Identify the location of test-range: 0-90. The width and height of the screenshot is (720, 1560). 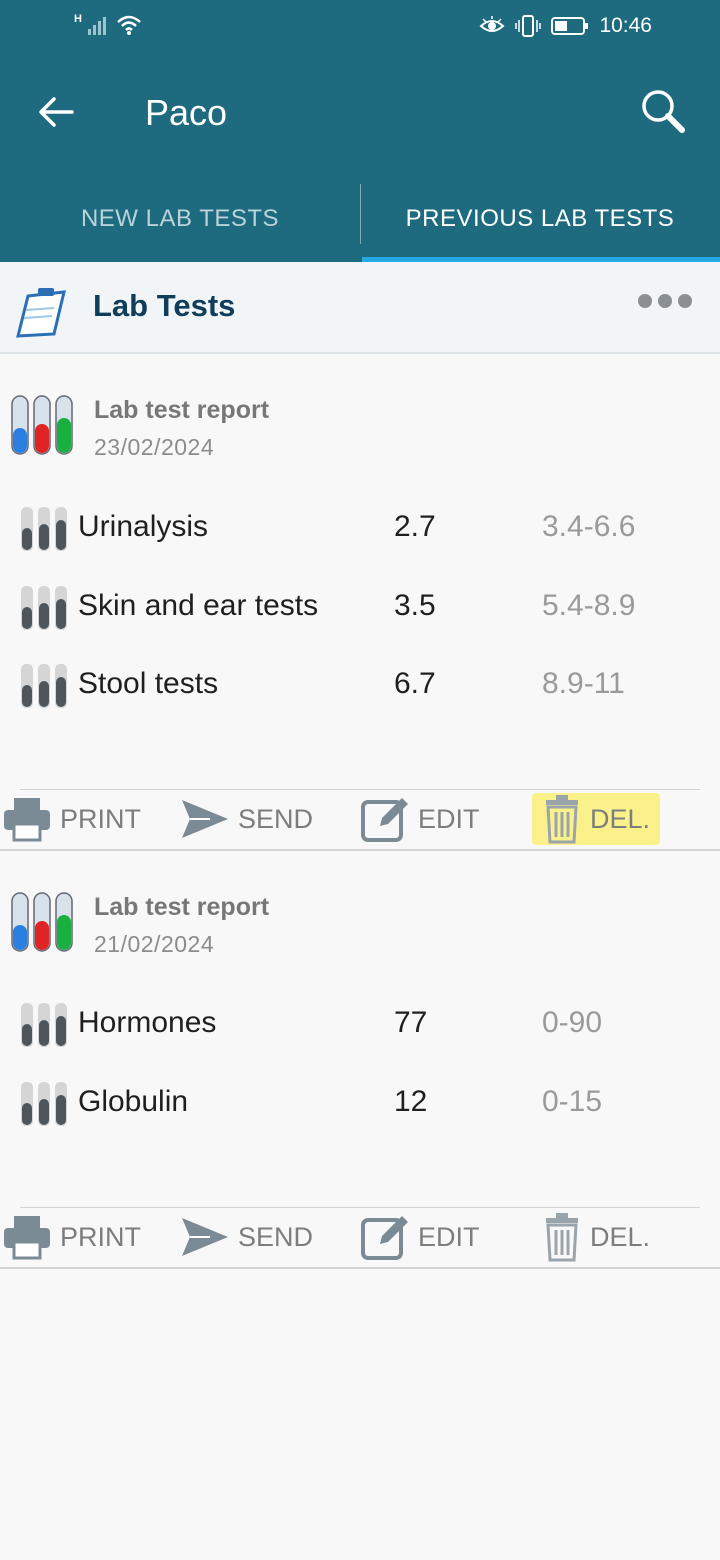
(572, 1022).